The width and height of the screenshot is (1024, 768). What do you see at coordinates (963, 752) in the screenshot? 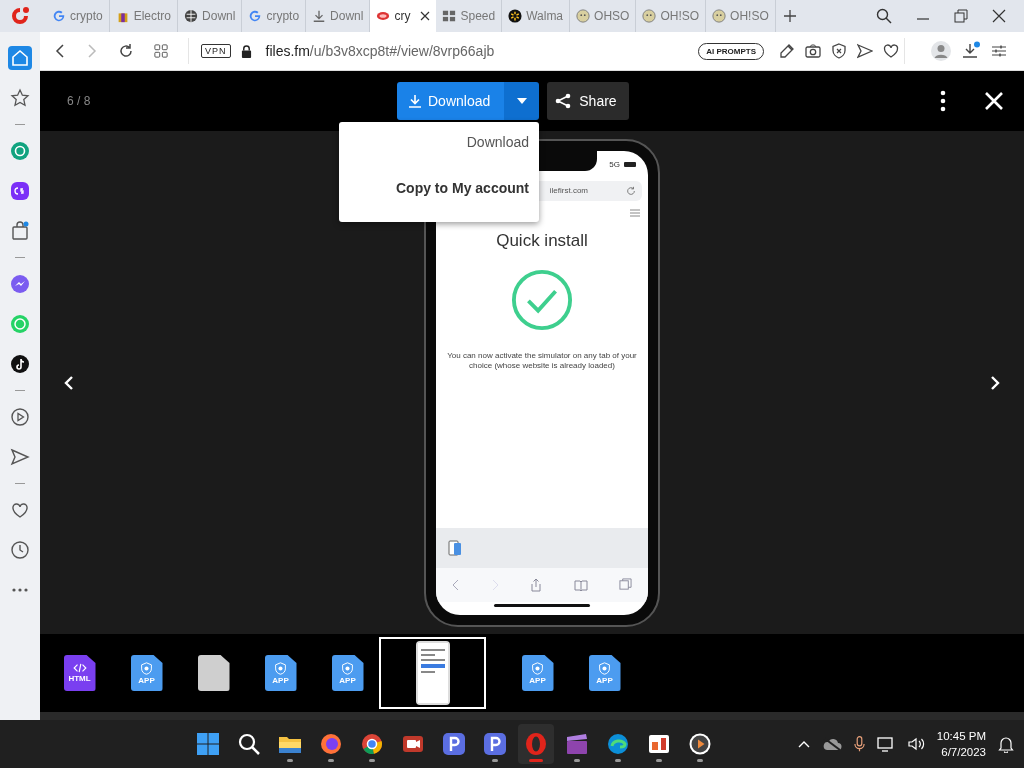
I see `clock-date: 6/7/2023` at bounding box center [963, 752].